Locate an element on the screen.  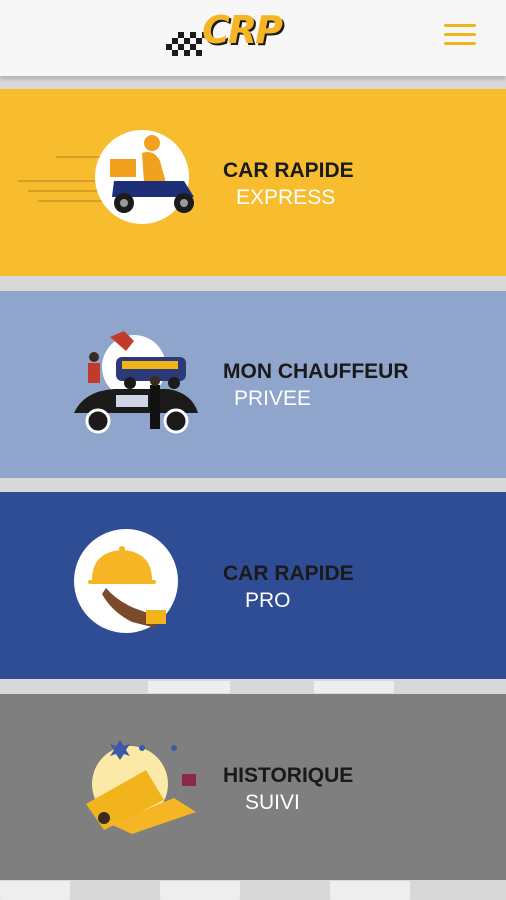
scooter-delivery-icon is located at coordinates (106, 177).